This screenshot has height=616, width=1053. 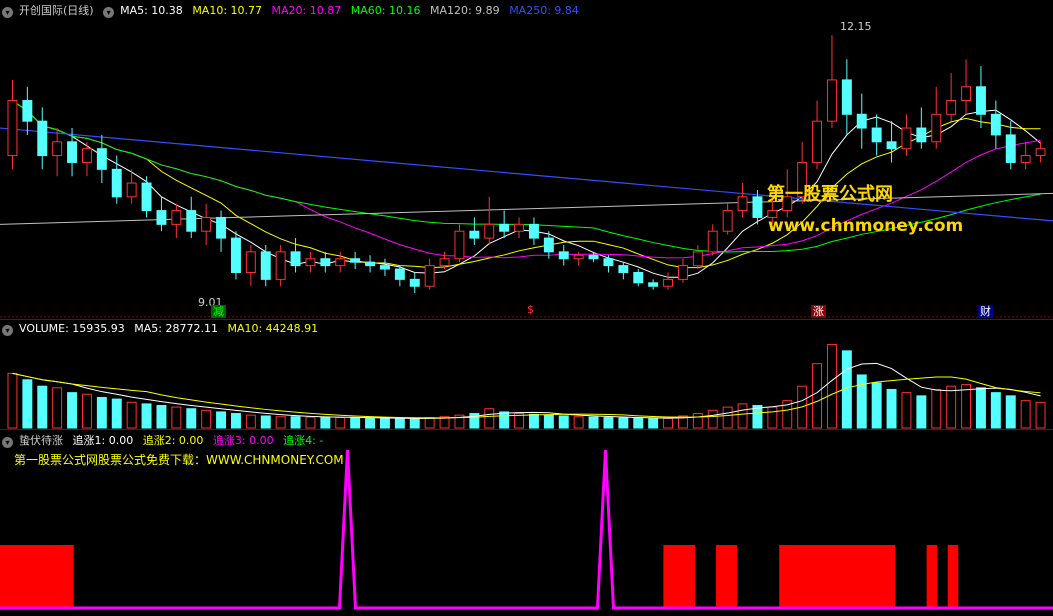 I want to click on zhuizhang4-value: 追涨4: -, so click(x=303, y=440).